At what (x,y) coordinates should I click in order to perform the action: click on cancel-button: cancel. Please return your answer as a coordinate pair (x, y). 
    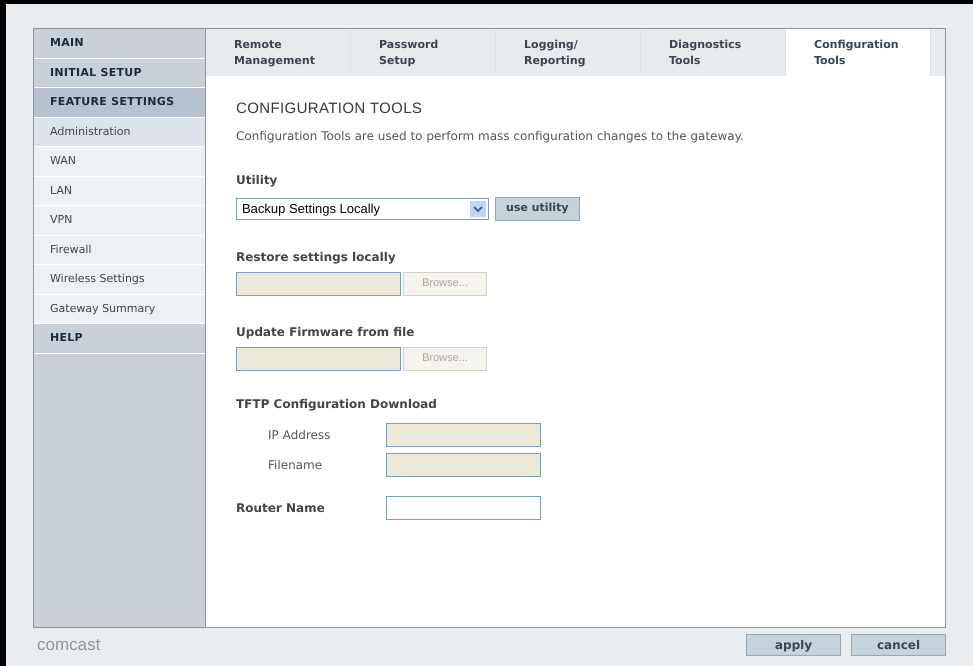
    Looking at the image, I should click on (898, 645).